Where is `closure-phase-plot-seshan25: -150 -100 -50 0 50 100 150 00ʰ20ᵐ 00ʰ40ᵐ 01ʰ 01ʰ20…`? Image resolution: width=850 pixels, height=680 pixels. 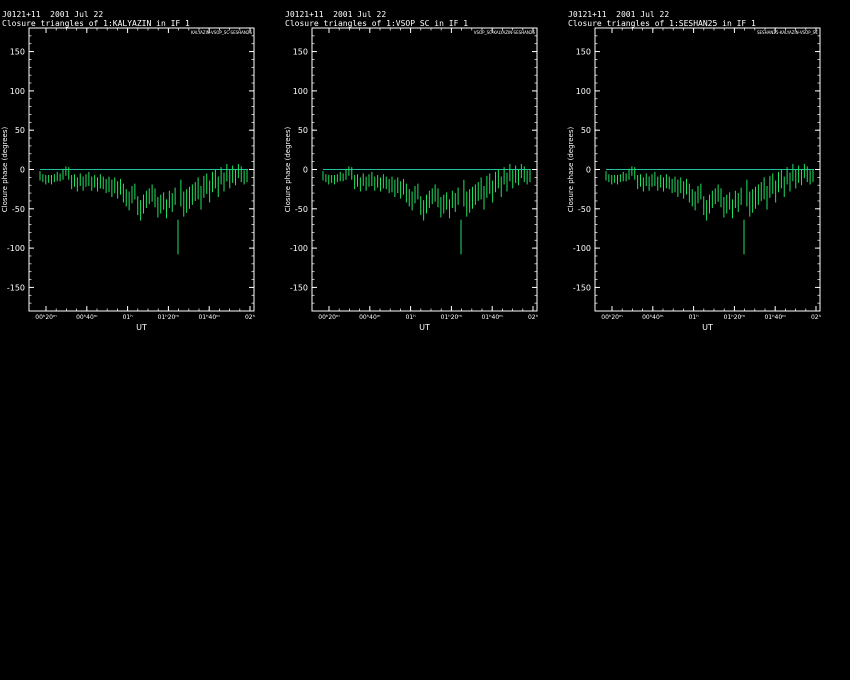 closure-phase-plot-seshan25: -150 -100 -50 0 50 100 150 00ʰ20ᵐ 00ʰ40ᵐ 01ʰ 01ʰ20… is located at coordinates (694, 179).